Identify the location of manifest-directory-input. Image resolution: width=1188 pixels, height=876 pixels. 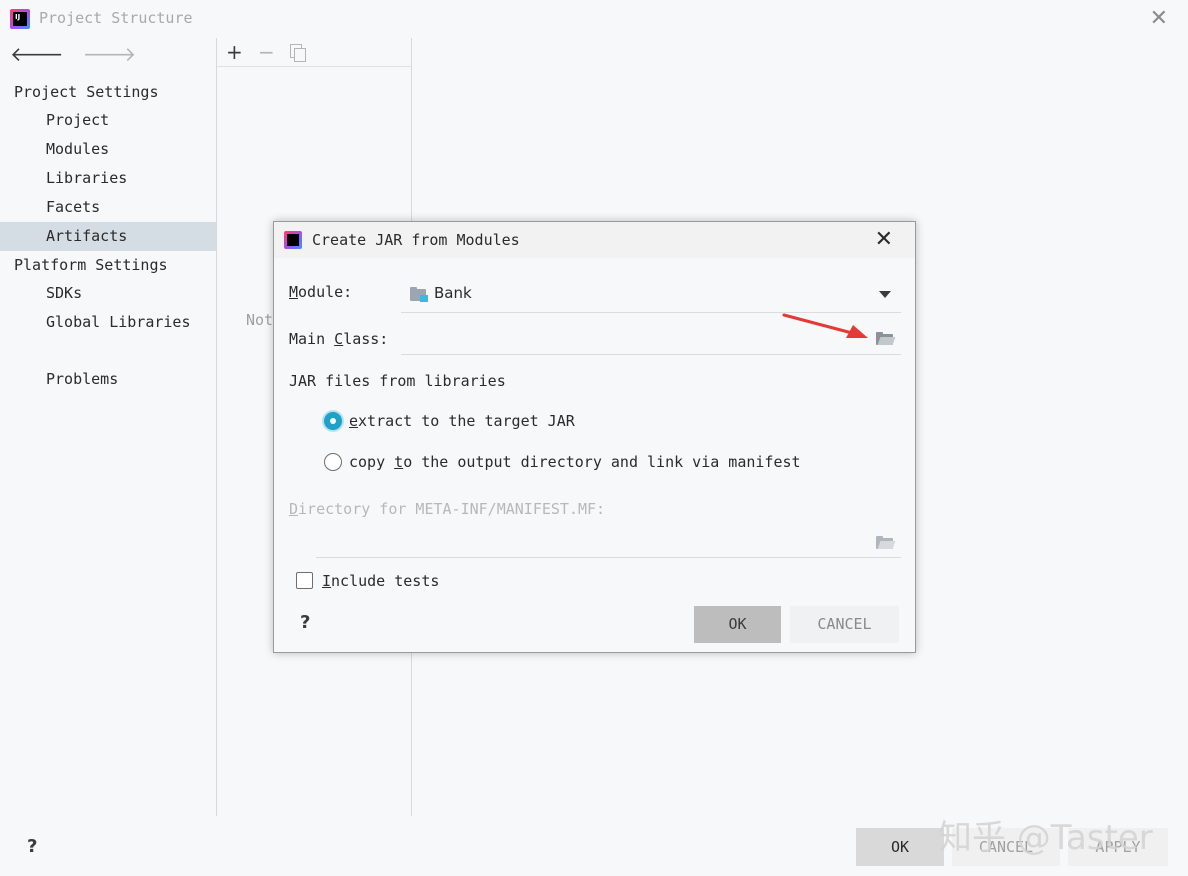
(608, 541).